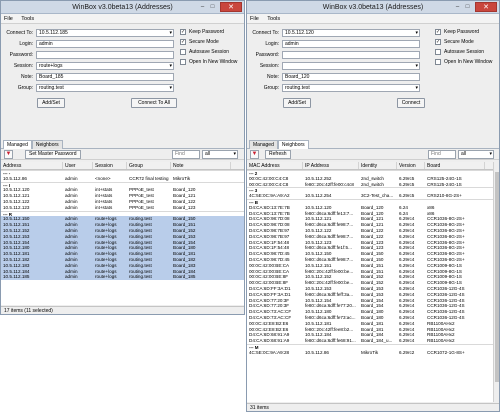  Describe the element at coordinates (272, 44) in the screenshot. I see `login-label: Login:` at that location.